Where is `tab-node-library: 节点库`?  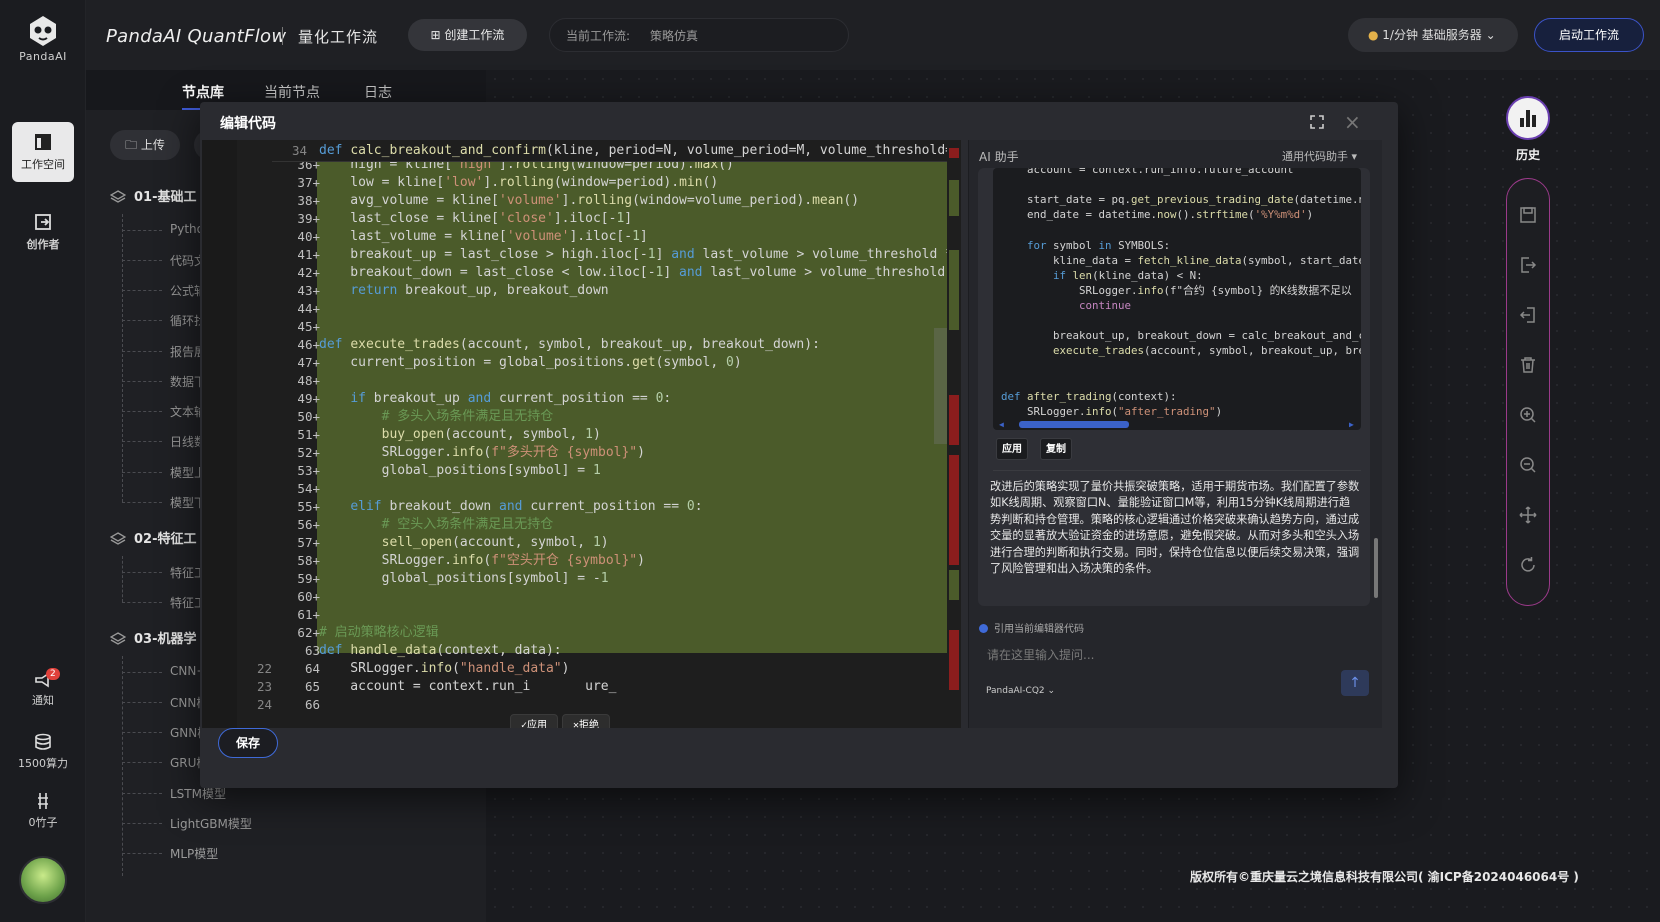
tab-node-library: 节点库 is located at coordinates (203, 96).